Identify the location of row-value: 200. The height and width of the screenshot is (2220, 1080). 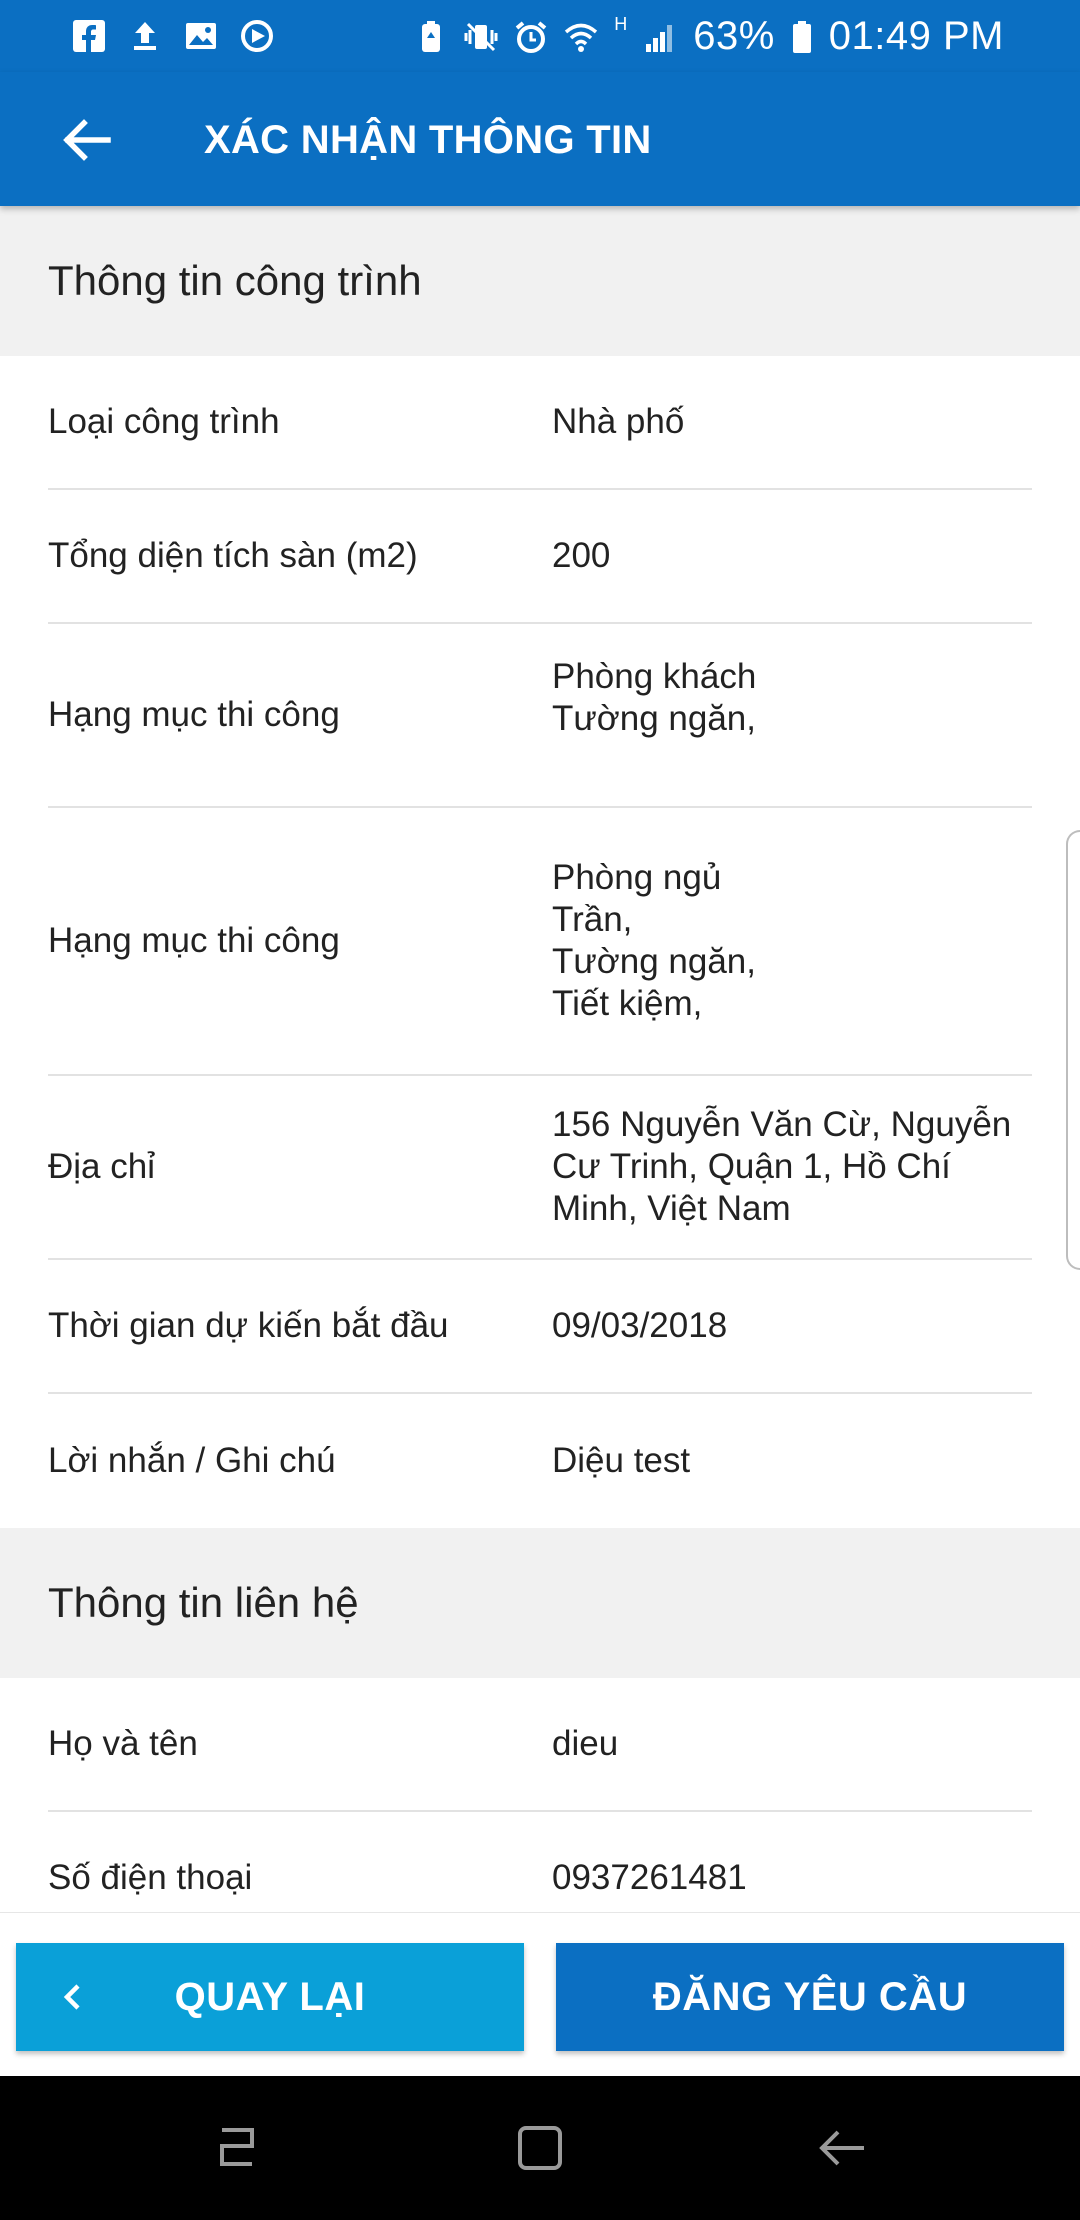
(581, 555).